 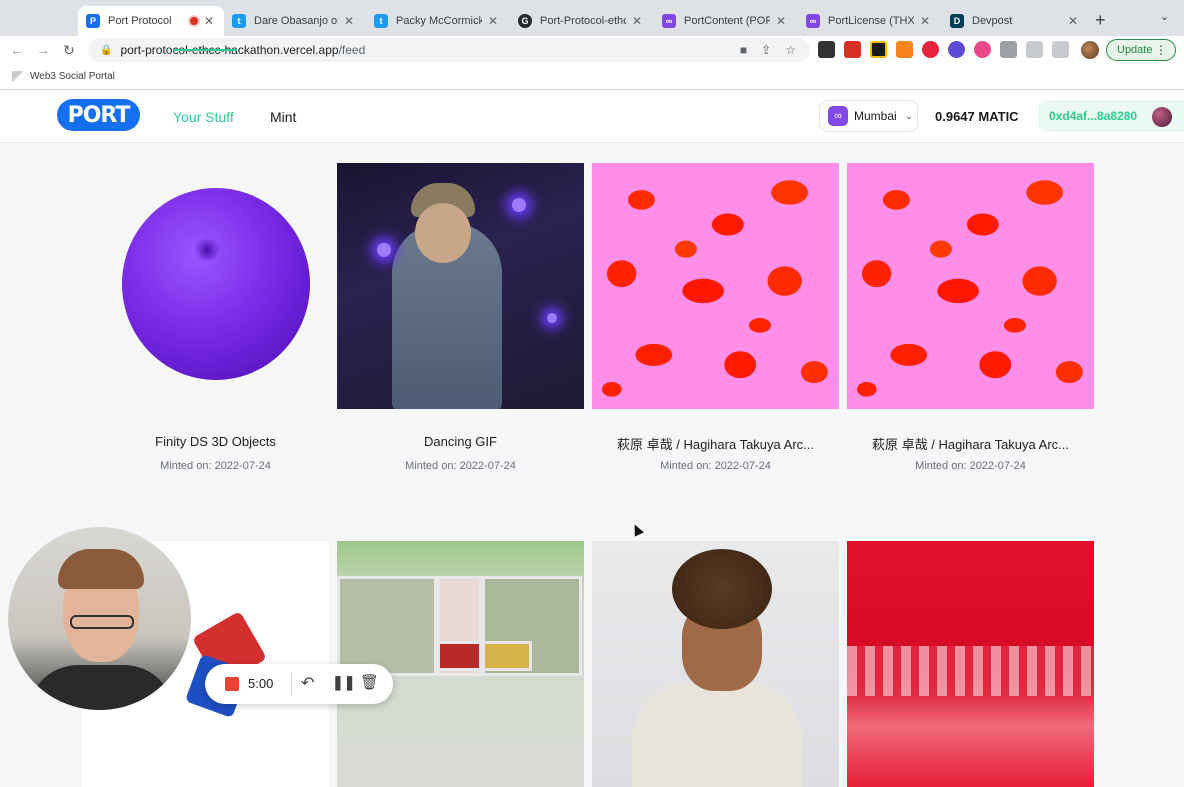 I want to click on wallet-avatar, so click(x=1162, y=117).